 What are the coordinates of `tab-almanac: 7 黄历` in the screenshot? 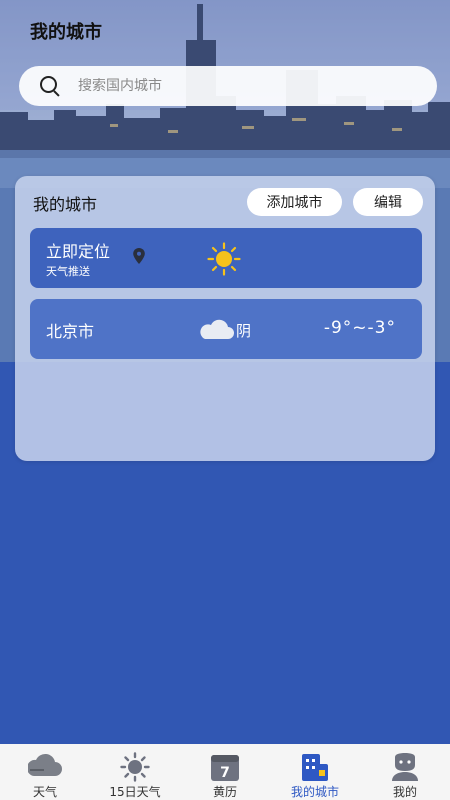 It's located at (225, 772).